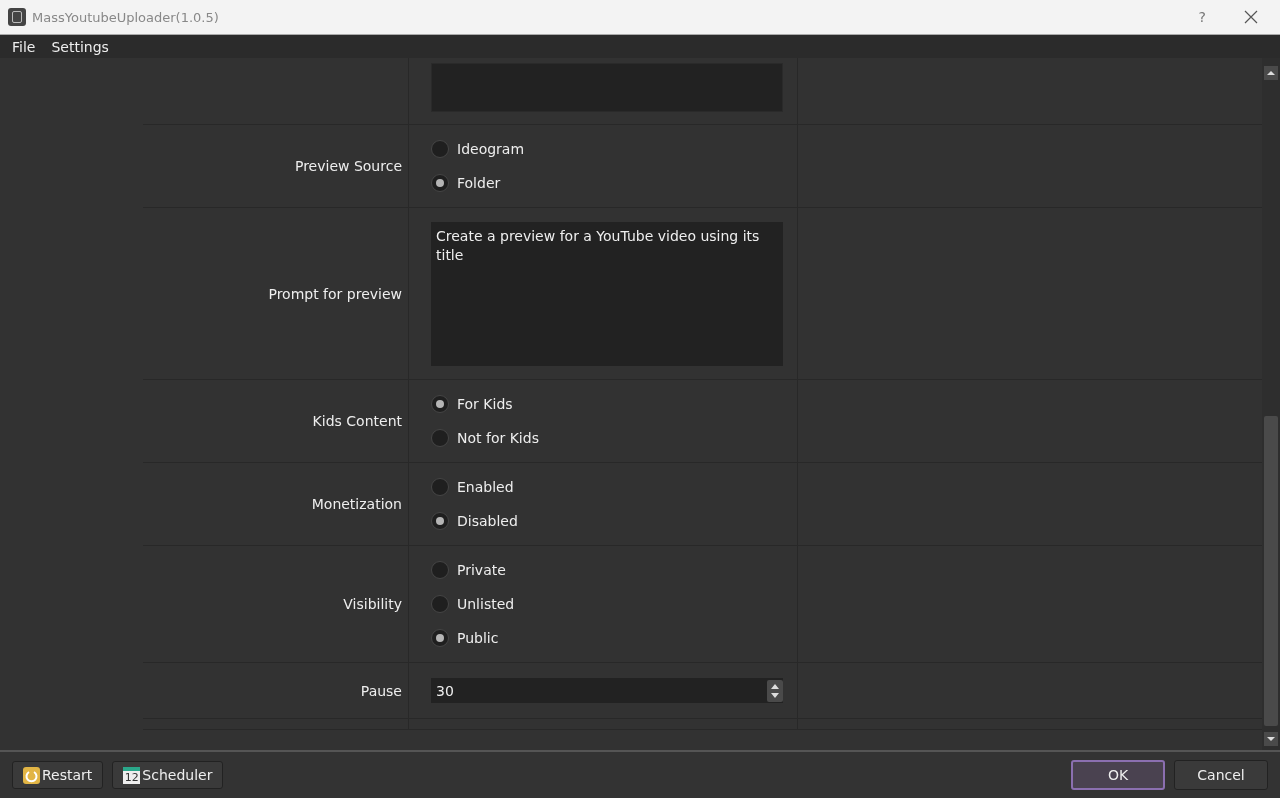  Describe the element at coordinates (1271, 73) in the screenshot. I see `scroll-up-icon` at that location.